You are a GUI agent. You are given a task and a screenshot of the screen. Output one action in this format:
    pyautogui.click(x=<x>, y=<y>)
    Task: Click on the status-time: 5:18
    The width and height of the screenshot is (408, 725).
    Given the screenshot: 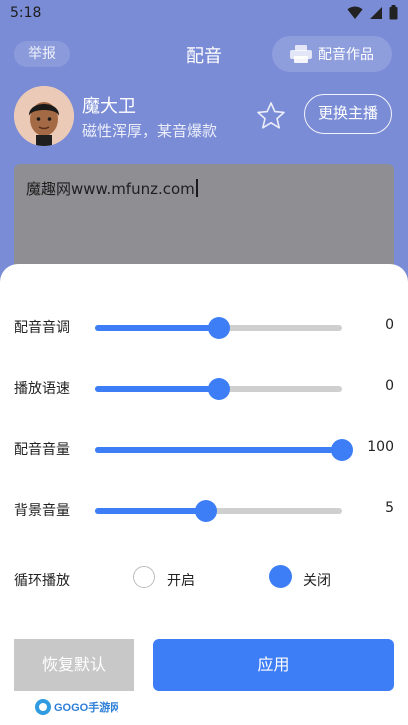 What is the action you would take?
    pyautogui.click(x=26, y=13)
    